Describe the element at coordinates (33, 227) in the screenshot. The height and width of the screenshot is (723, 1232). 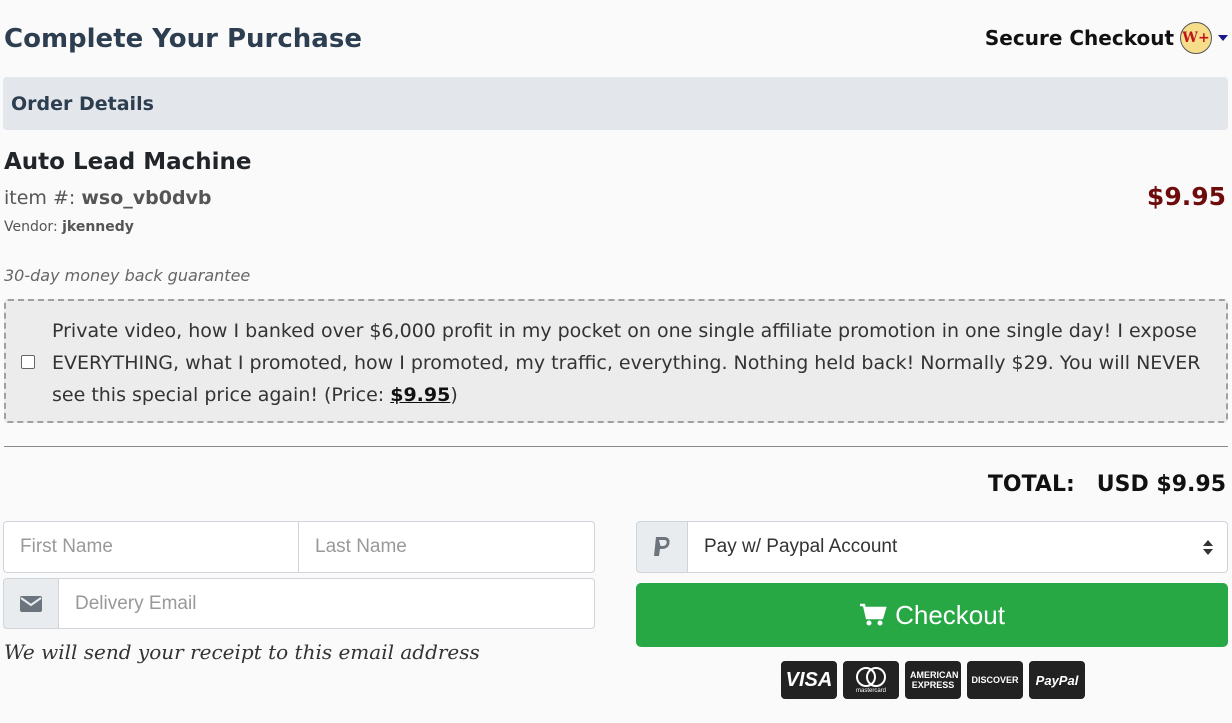
I see `vendor-label: Vendor:` at that location.